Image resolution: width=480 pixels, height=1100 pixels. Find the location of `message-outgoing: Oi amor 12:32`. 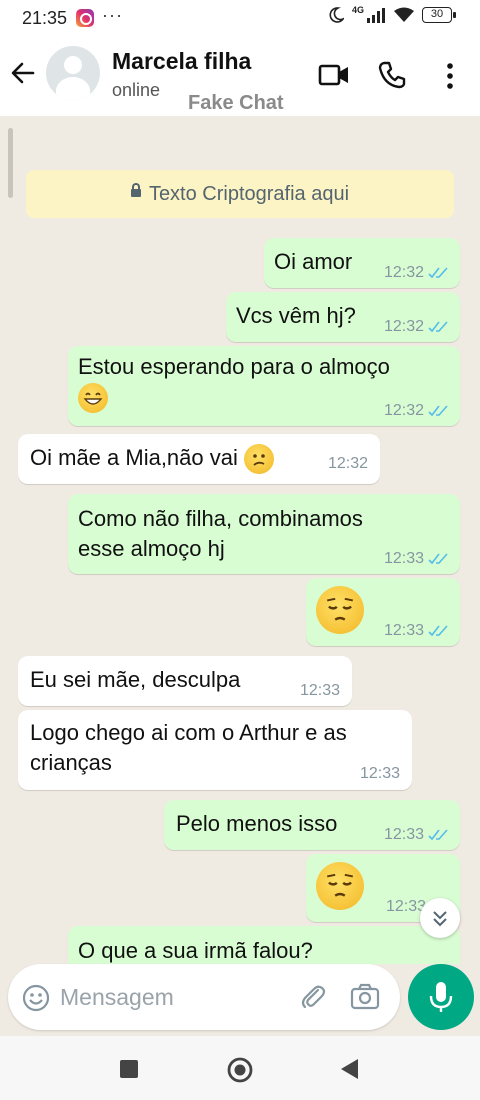

message-outgoing: Oi amor 12:32 is located at coordinates (362, 263).